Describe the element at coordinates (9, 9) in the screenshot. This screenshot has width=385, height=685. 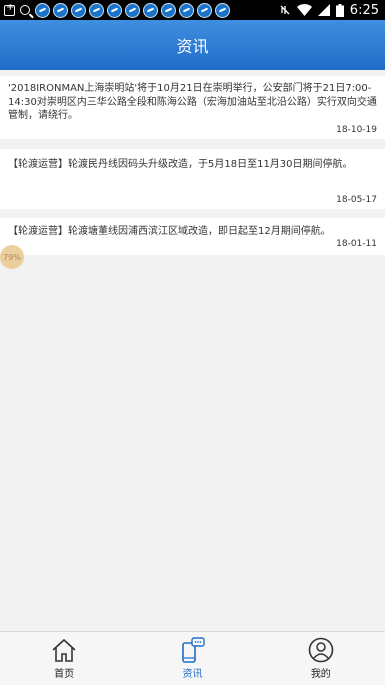
I see `add-box-icon` at that location.